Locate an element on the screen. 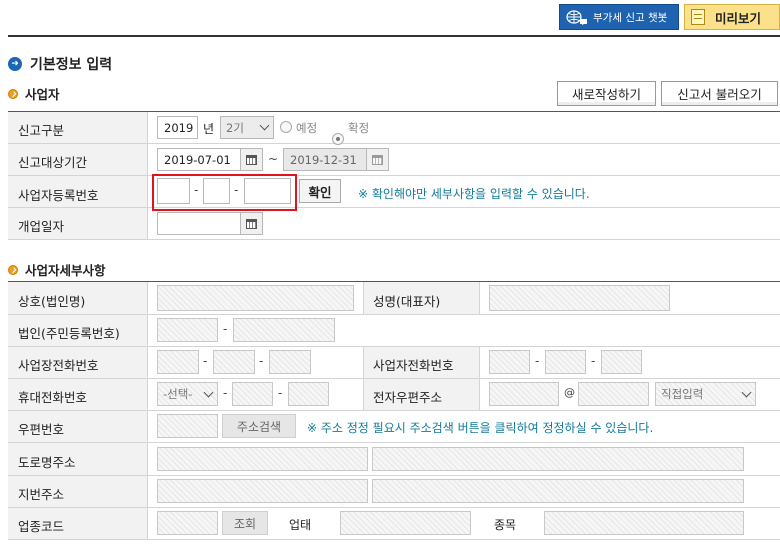 The image size is (780, 547). open-date-calendar-button is located at coordinates (252, 223).